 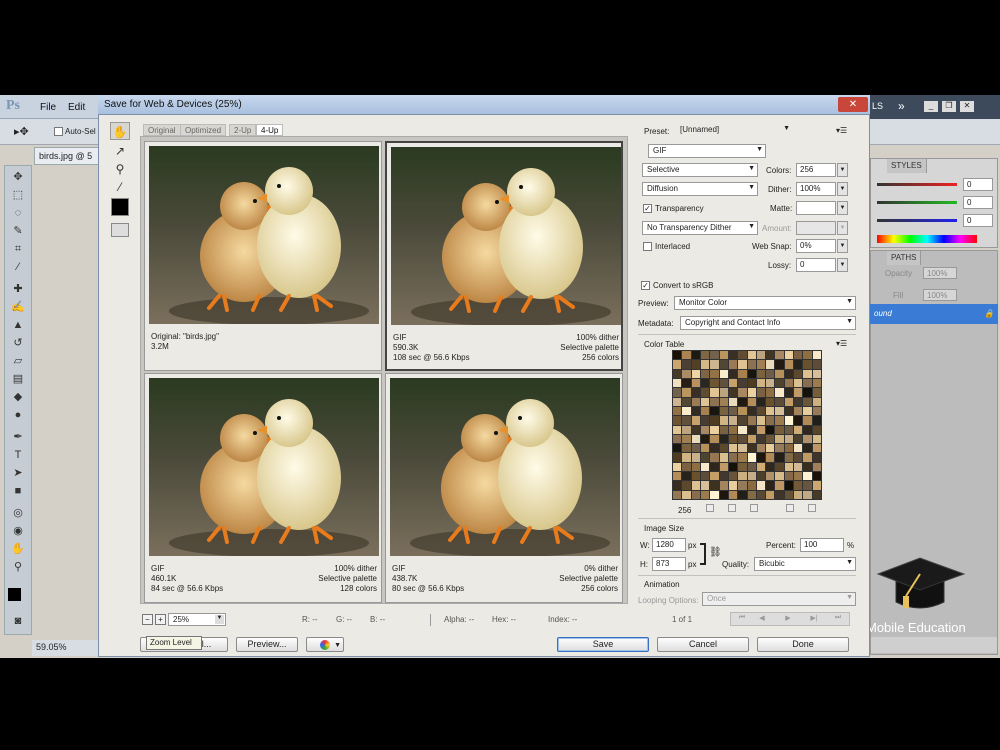 What do you see at coordinates (270, 130) in the screenshot?
I see `tab-4up: 4-Up` at bounding box center [270, 130].